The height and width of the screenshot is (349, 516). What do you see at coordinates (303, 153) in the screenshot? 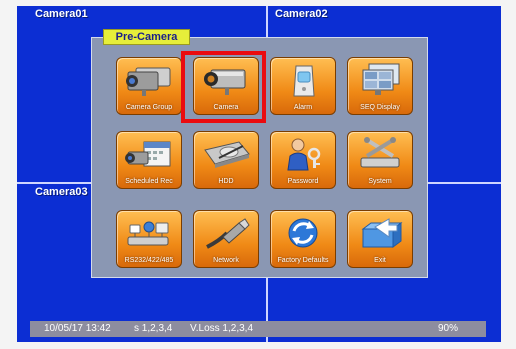
I see `password-user-icon` at bounding box center [303, 153].